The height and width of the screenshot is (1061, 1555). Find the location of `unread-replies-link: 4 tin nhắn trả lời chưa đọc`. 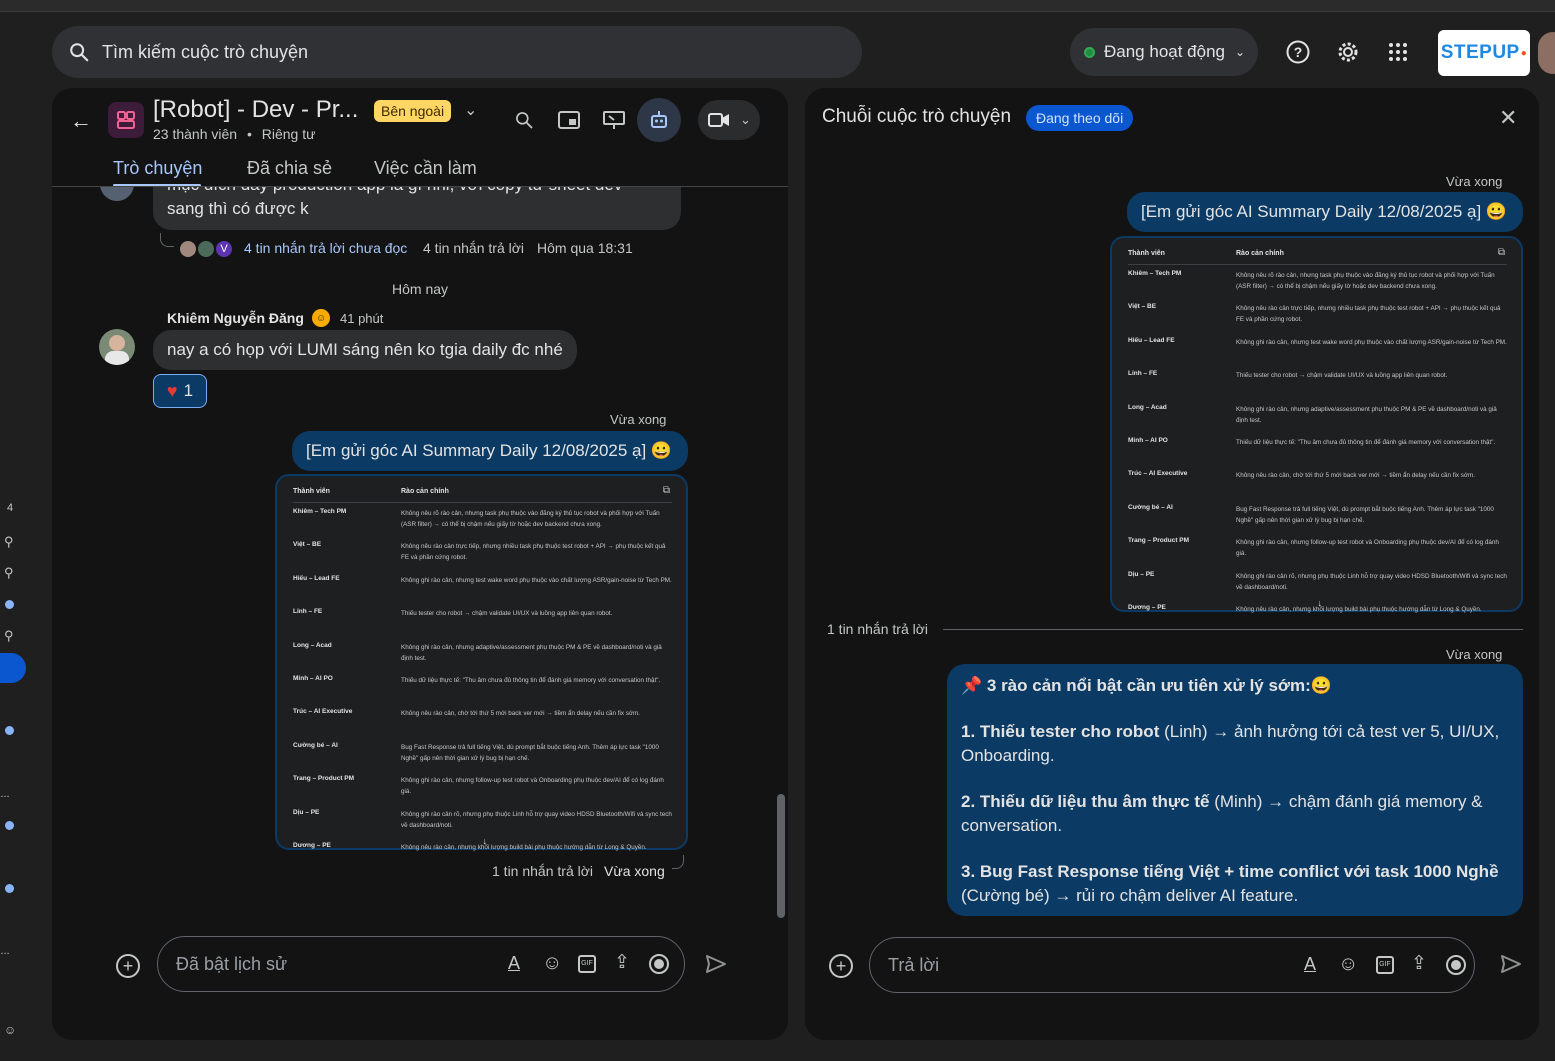

unread-replies-link: 4 tin nhắn trả lời chưa đọc is located at coordinates (325, 248).